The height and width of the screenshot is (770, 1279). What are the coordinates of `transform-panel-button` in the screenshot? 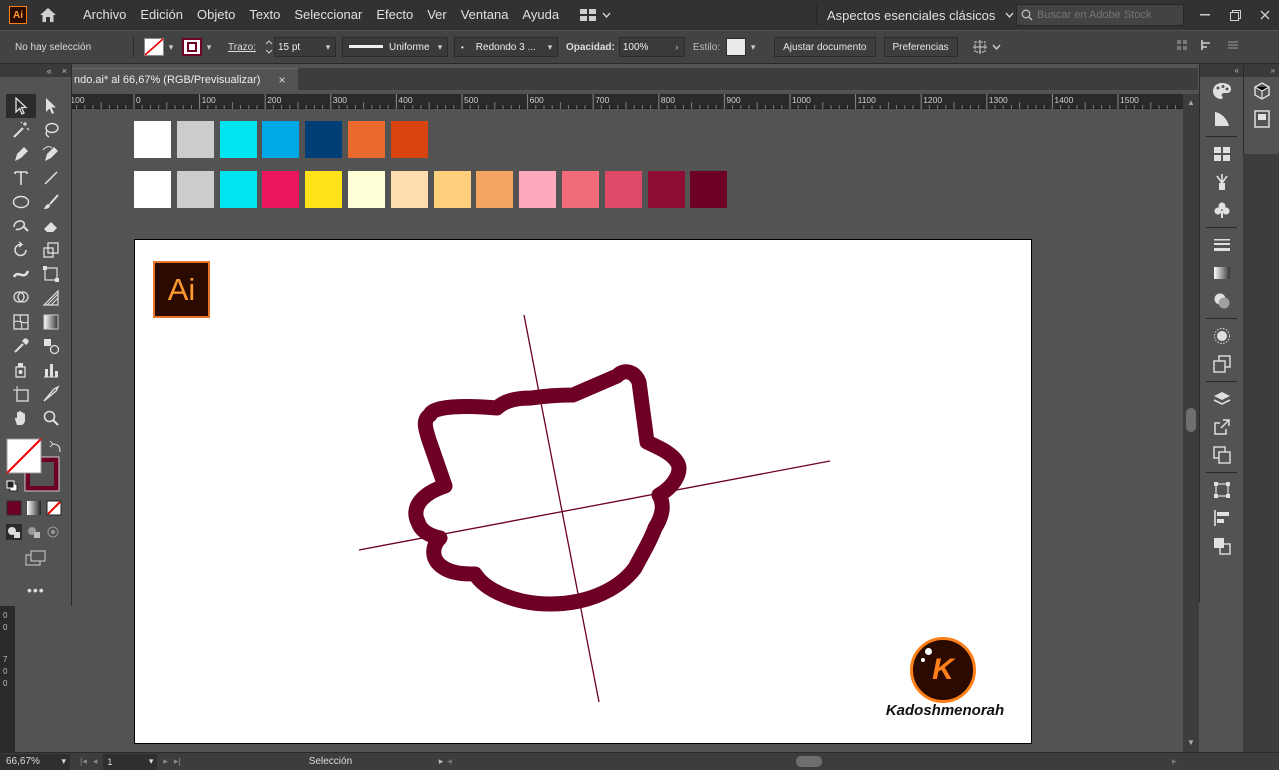 It's located at (1222, 490).